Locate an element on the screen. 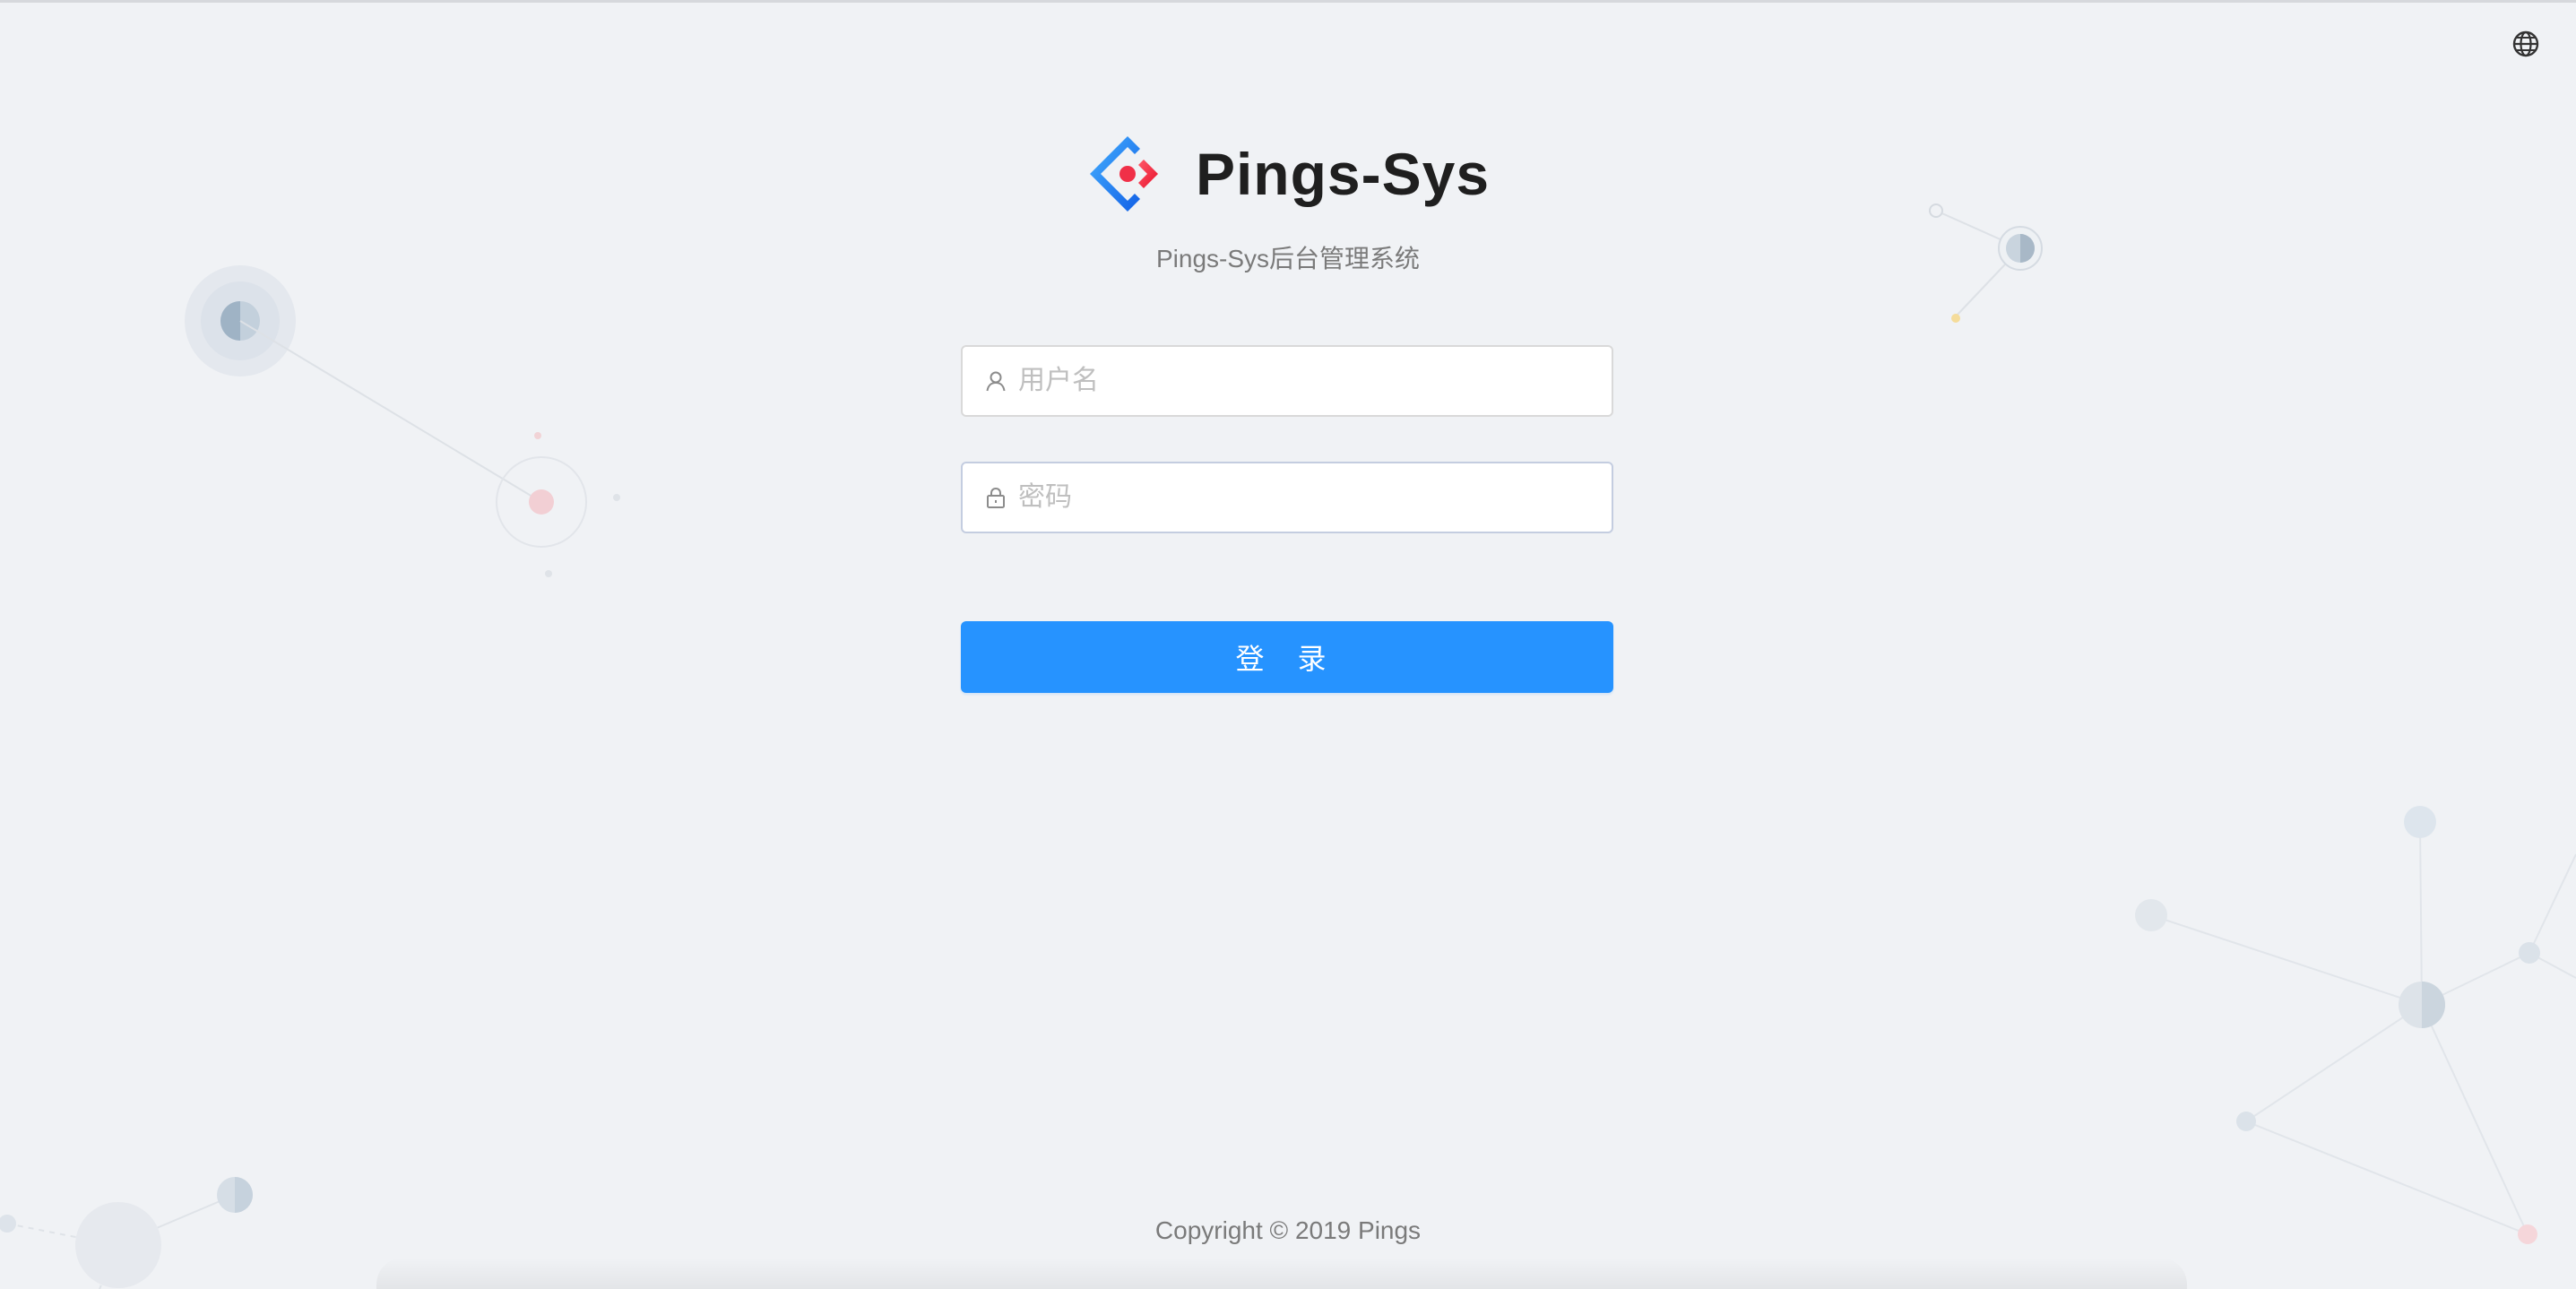 The image size is (2576, 1289). globe-icon is located at coordinates (2525, 43).